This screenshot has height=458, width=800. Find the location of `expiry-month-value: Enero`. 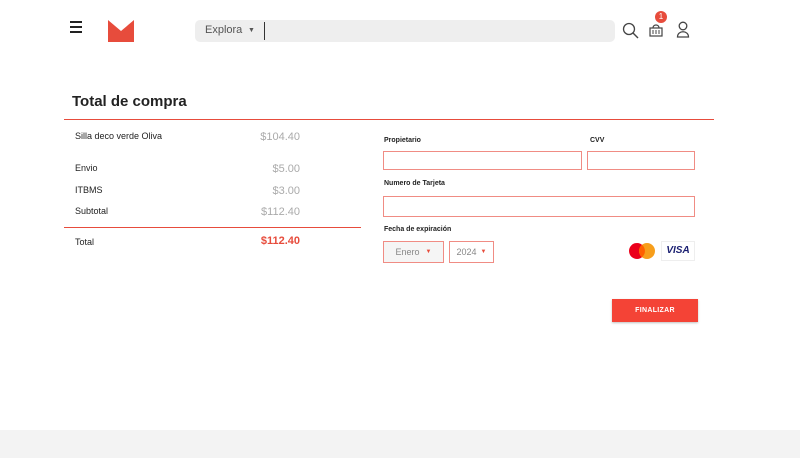

expiry-month-value: Enero is located at coordinates (407, 252).